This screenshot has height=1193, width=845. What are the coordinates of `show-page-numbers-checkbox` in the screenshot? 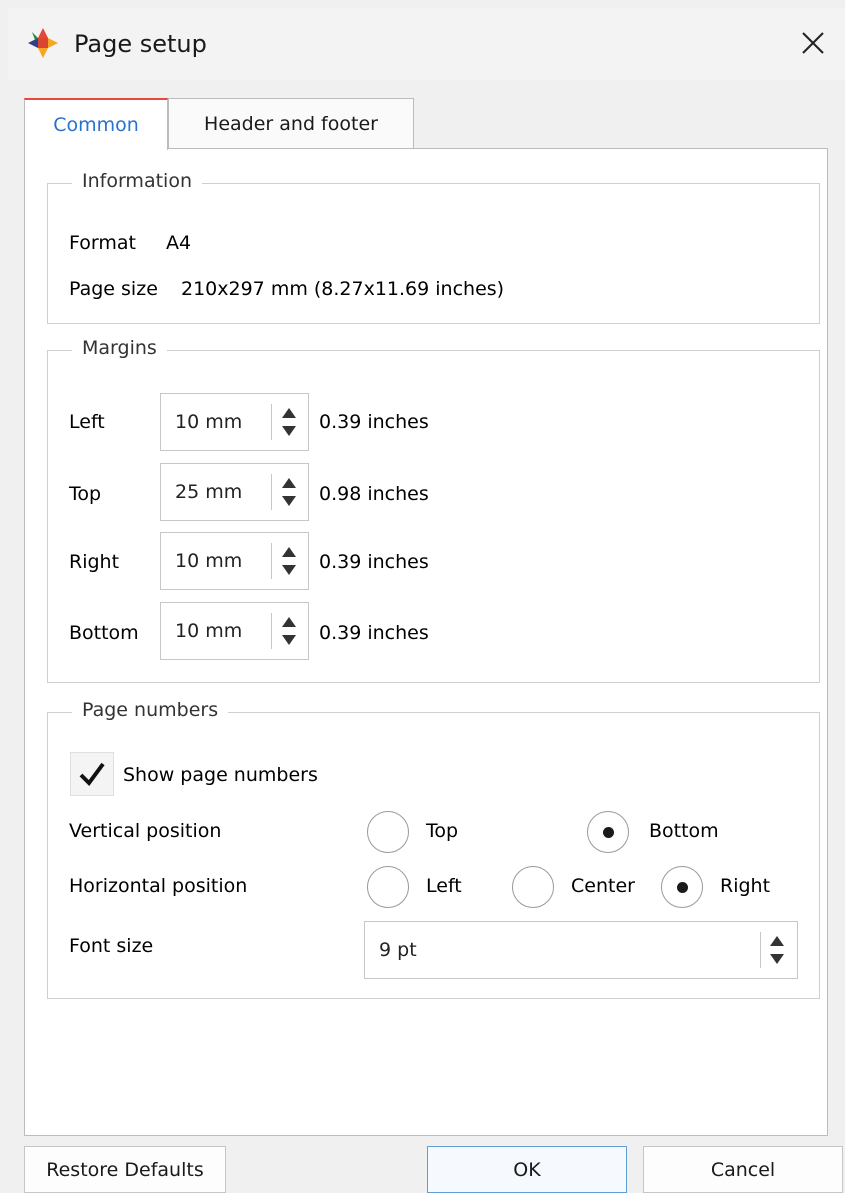 It's located at (92, 774).